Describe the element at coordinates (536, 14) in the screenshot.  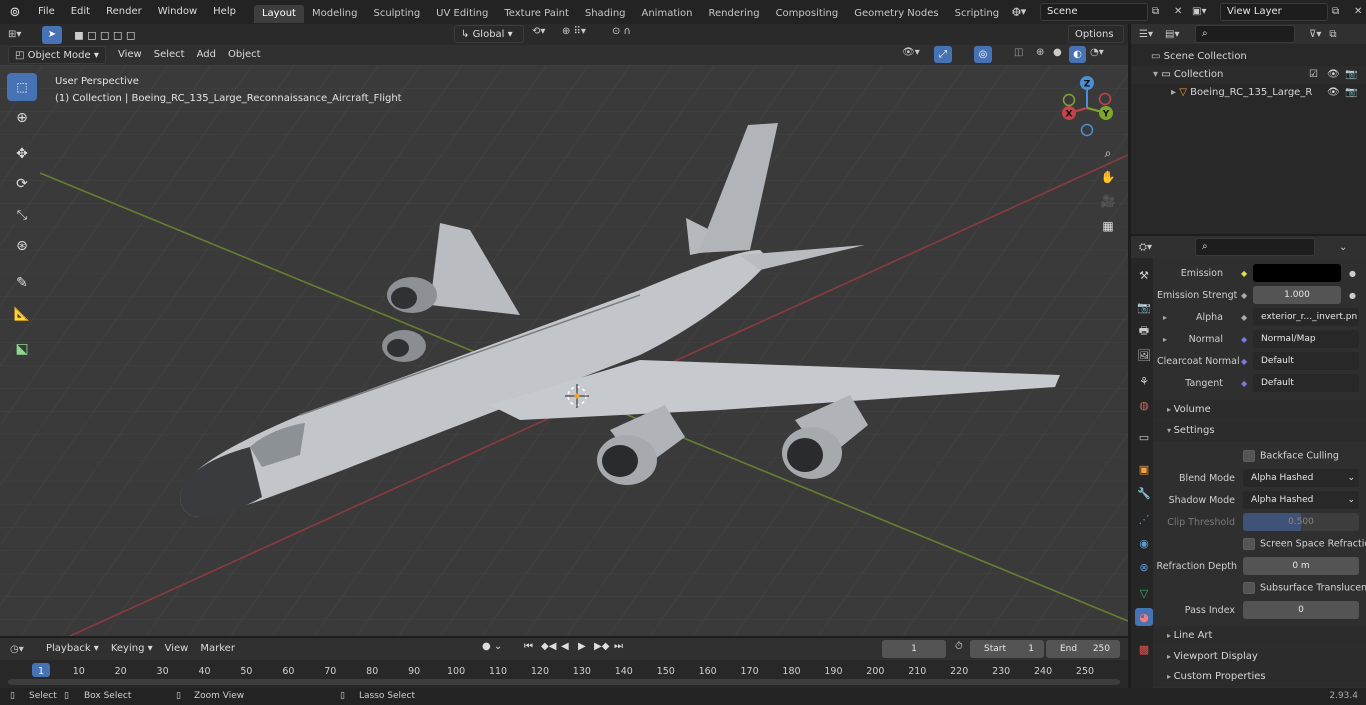
I see `tab-texture-paint: Texture Paint` at that location.